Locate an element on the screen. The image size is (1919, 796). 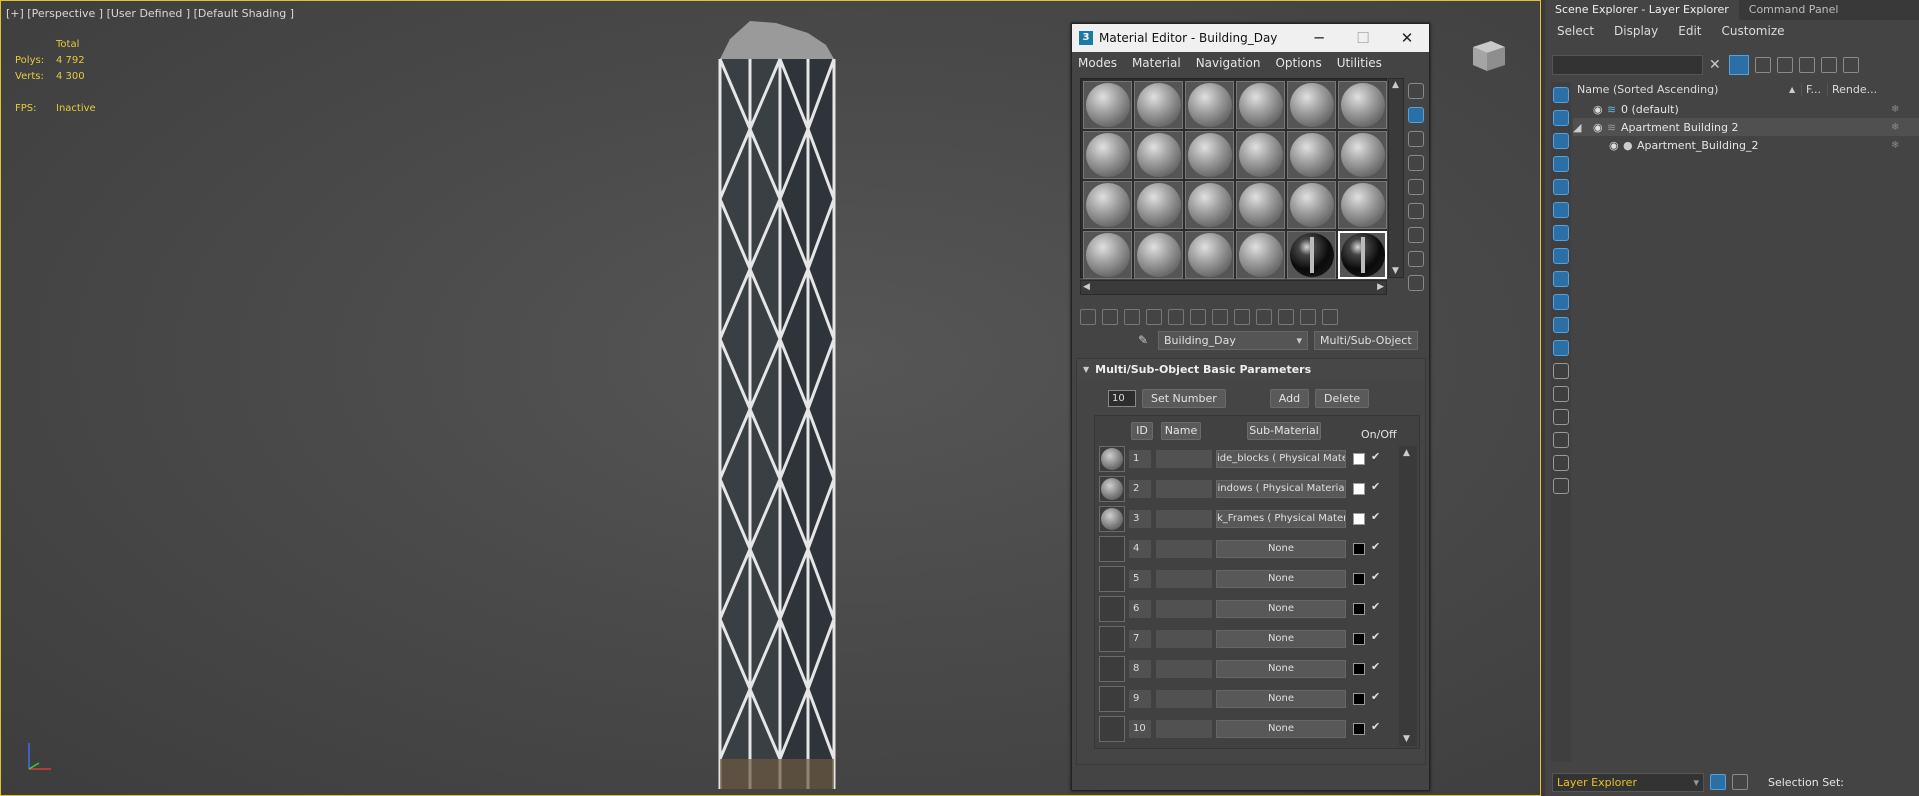
hierarchy-icon is located at coordinates (1829, 65).